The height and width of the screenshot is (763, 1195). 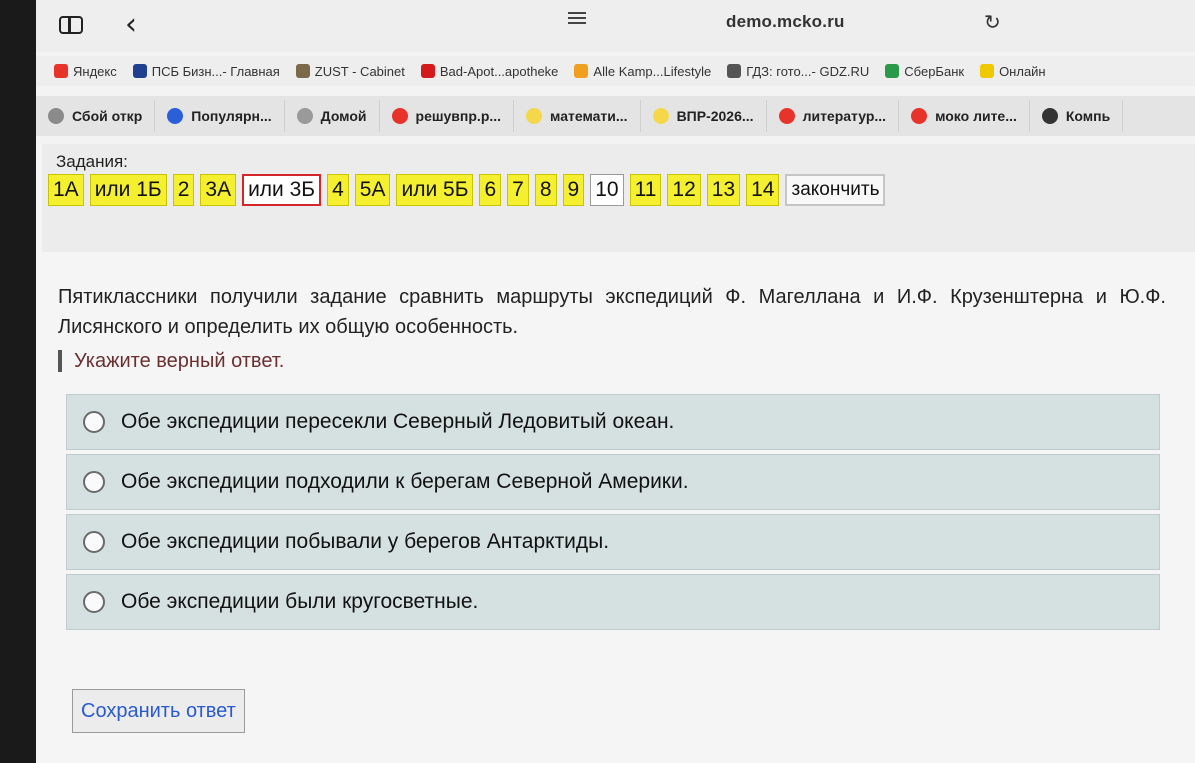 I want to click on favorite-item: Онлайн, so click(x=1013, y=71).